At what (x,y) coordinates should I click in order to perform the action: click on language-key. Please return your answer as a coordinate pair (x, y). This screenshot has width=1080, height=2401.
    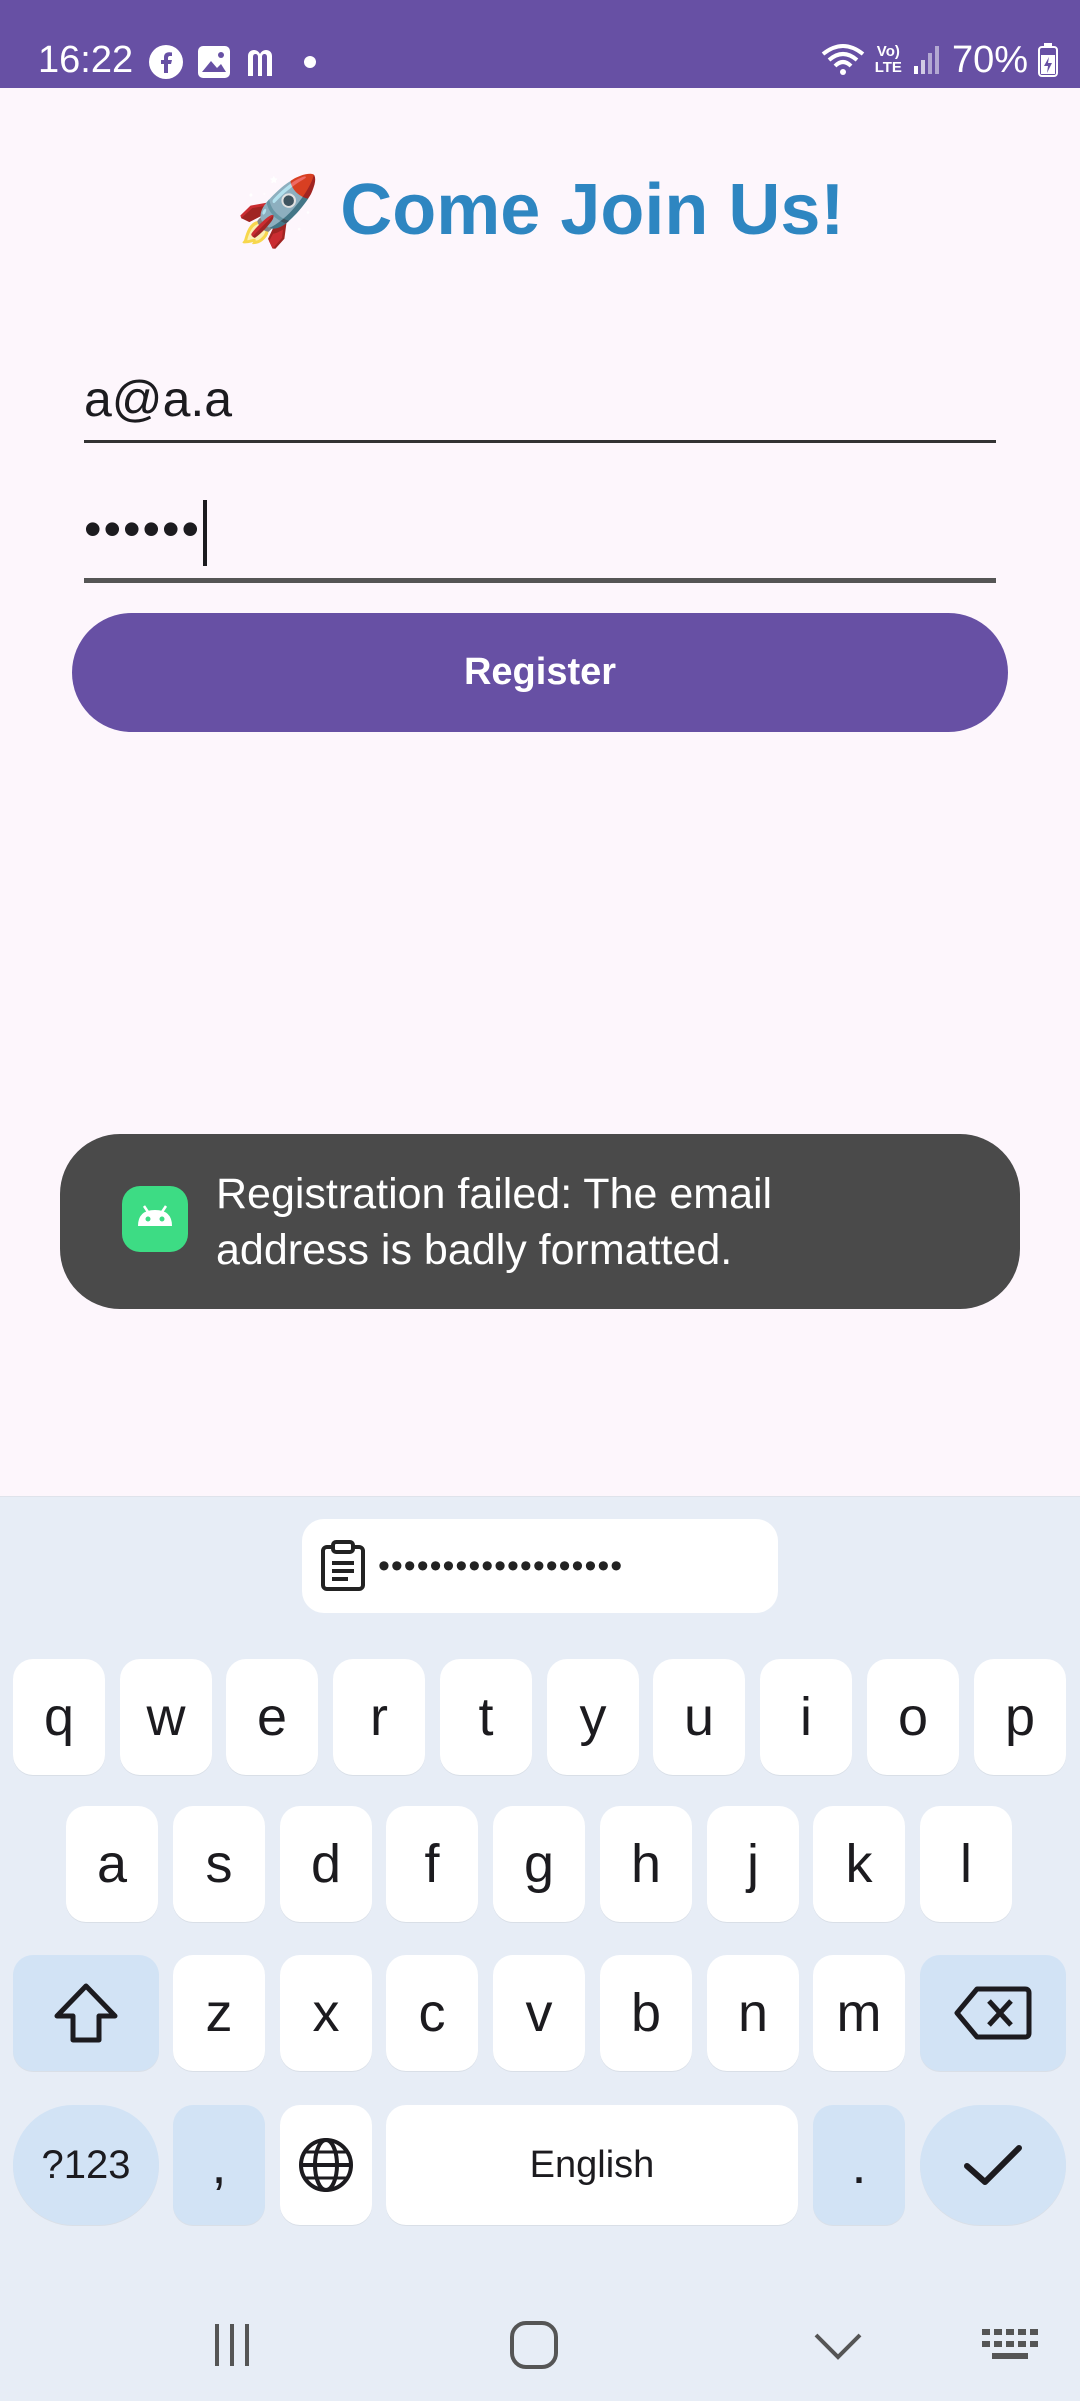
    Looking at the image, I should click on (326, 2165).